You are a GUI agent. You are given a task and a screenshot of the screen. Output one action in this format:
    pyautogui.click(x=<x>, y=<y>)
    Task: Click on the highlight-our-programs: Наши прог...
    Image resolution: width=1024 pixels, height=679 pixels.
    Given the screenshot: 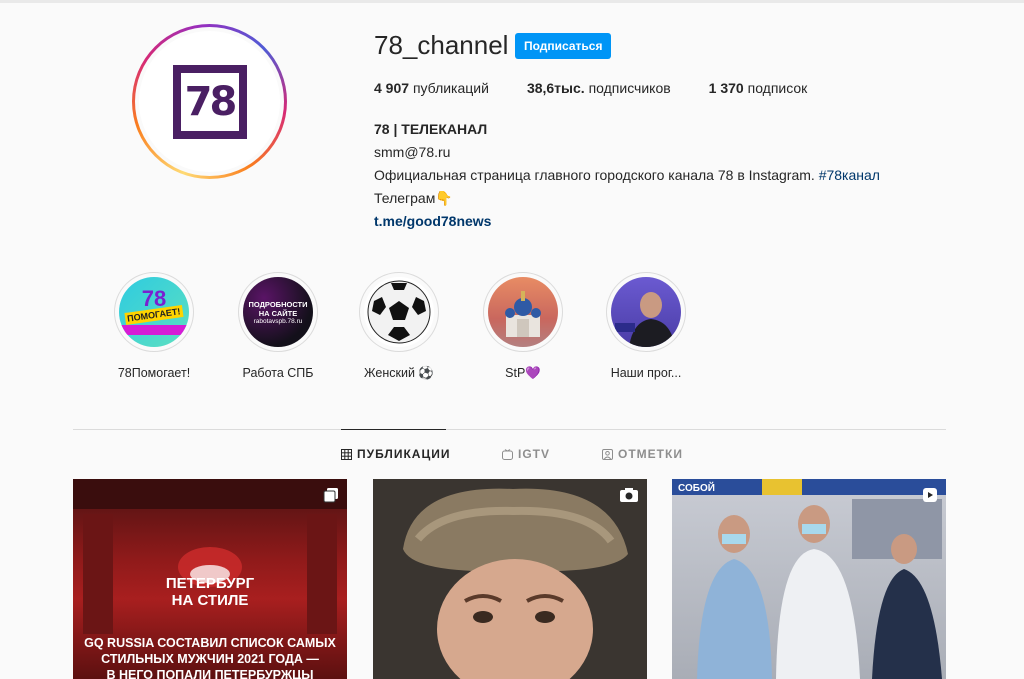 What is the action you would take?
    pyautogui.click(x=646, y=326)
    